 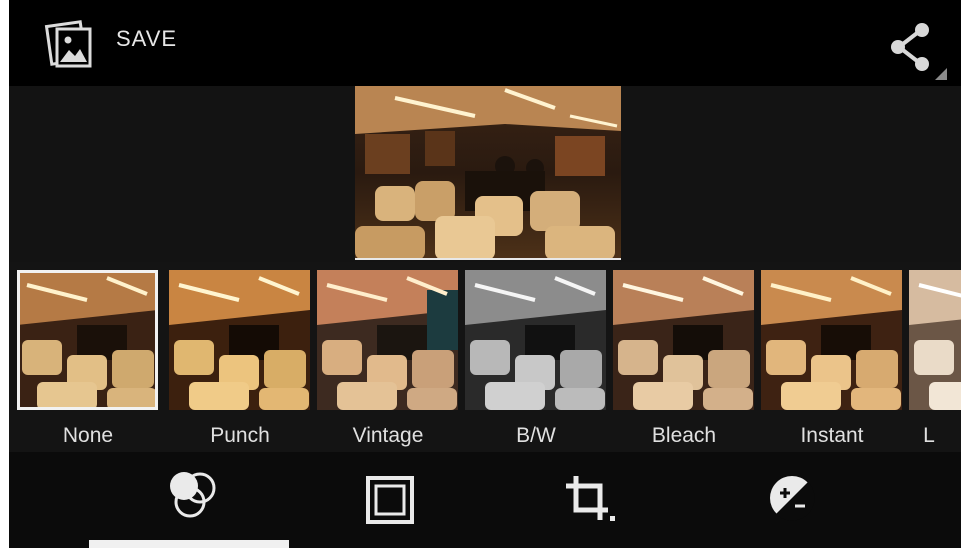 I want to click on filter-label: Bleach, so click(x=684, y=435).